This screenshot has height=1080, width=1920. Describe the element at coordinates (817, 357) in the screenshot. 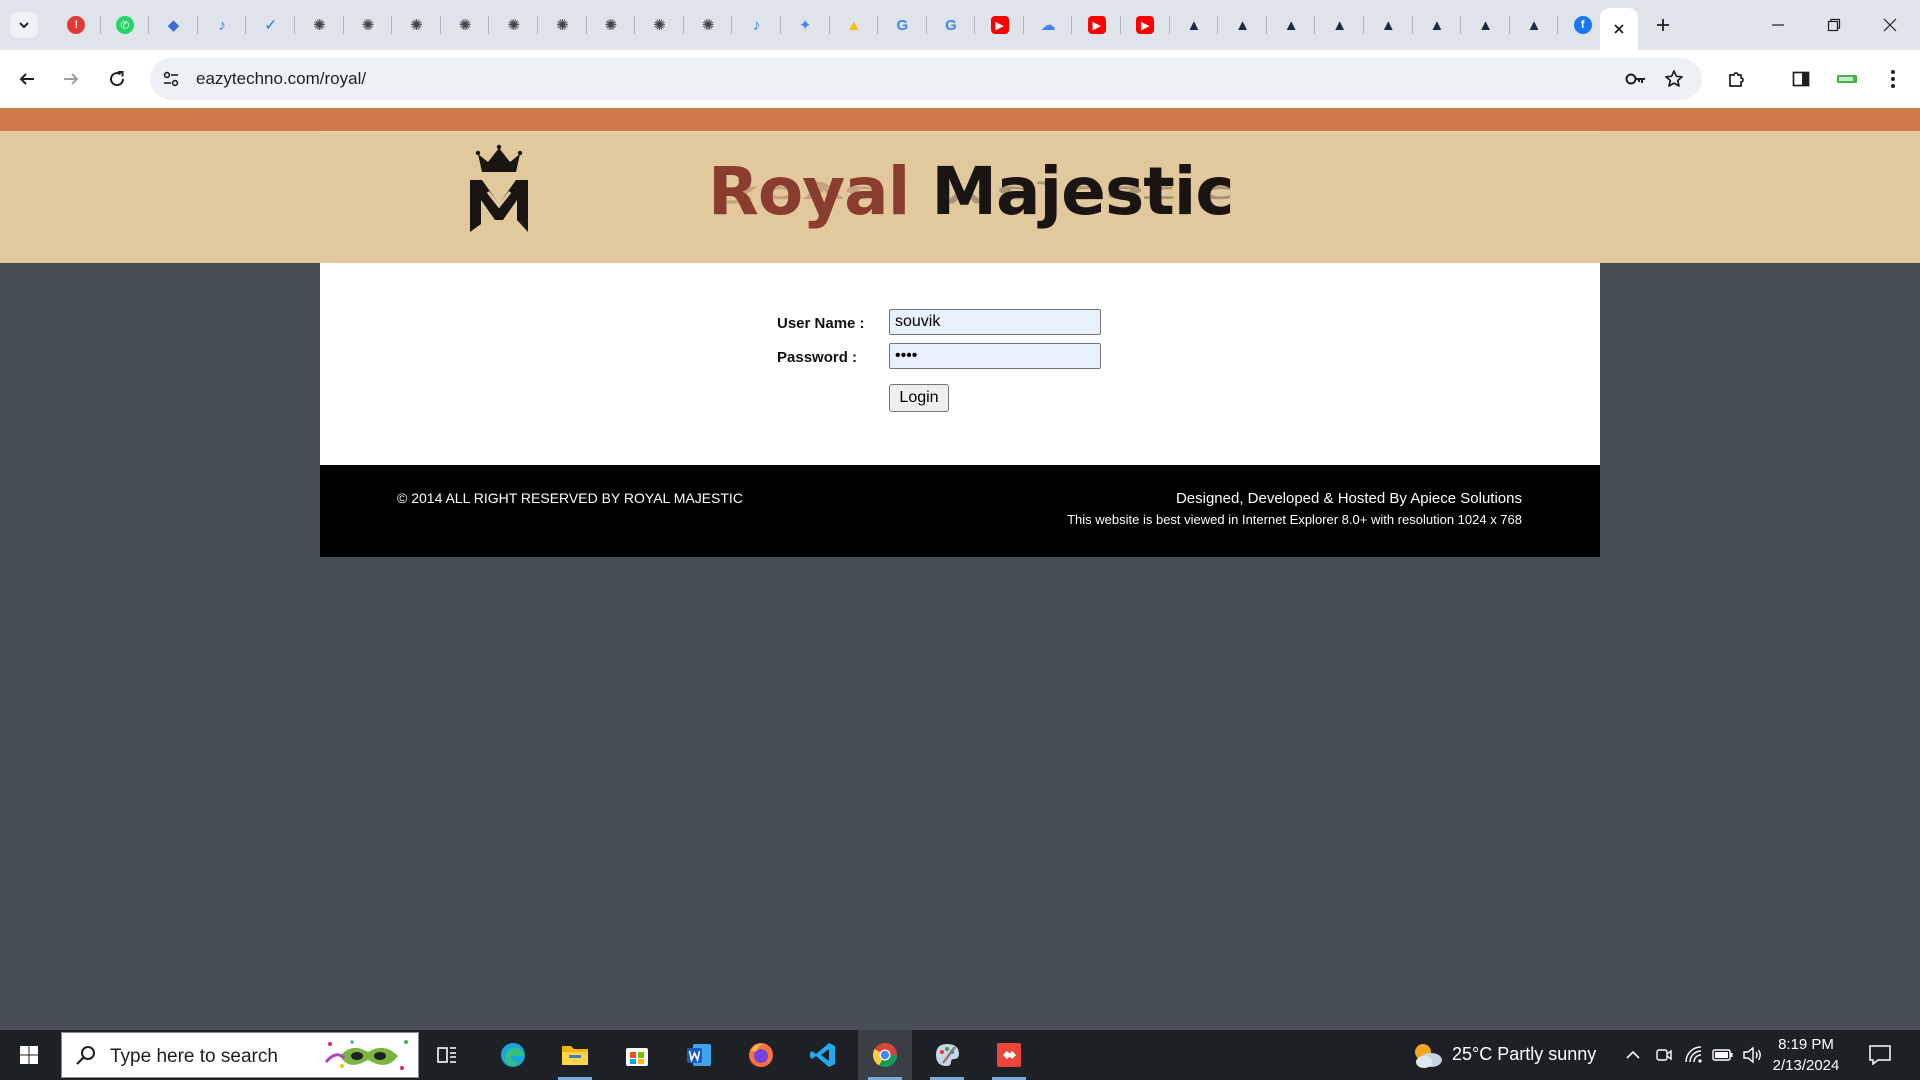

I see `password-label: Password :` at that location.